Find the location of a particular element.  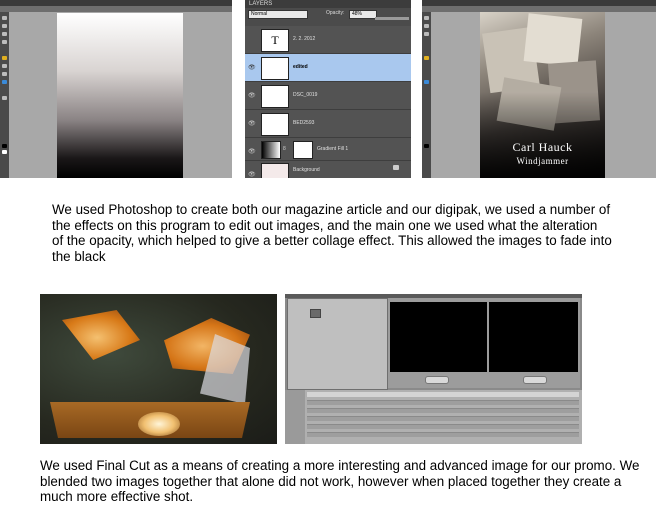

canvas-playback-controls is located at coordinates (535, 380).